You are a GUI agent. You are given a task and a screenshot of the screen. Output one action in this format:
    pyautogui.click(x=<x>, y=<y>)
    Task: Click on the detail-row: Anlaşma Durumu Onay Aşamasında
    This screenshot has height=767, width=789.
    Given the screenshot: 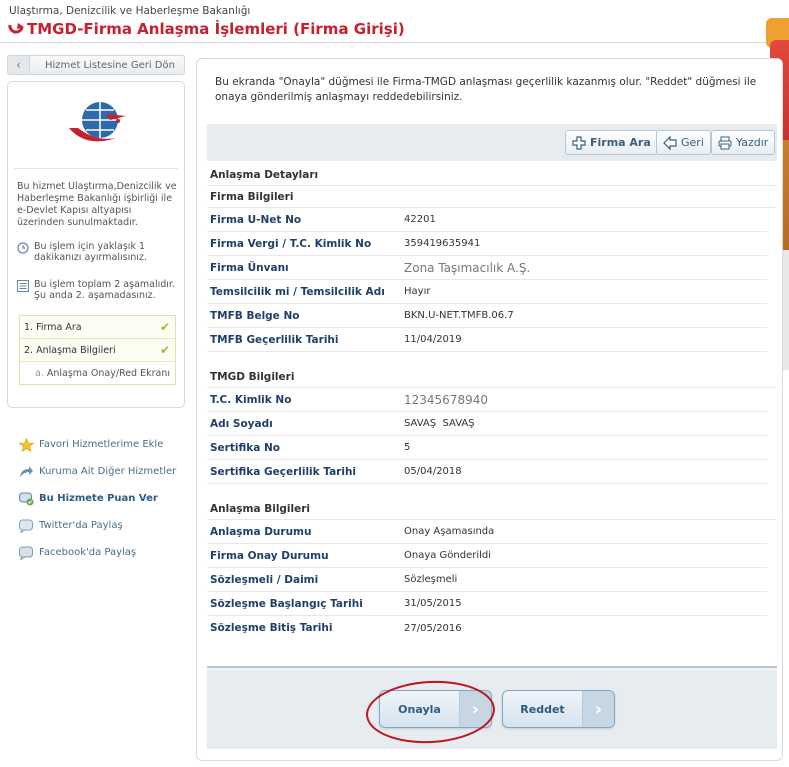 What is the action you would take?
    pyautogui.click(x=487, y=532)
    